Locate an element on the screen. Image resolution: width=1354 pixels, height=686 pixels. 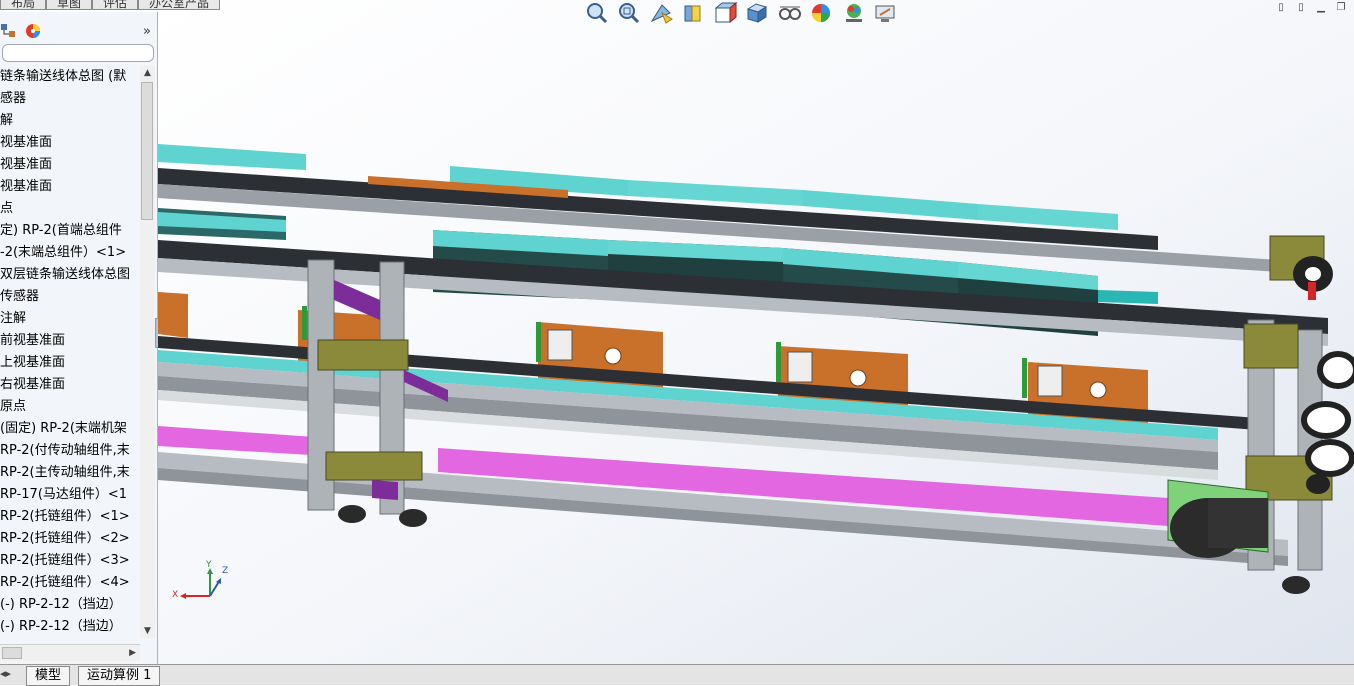
tree-item-side-guard-1: (-) RP-2-12（挡边） is located at coordinates (70, 605).